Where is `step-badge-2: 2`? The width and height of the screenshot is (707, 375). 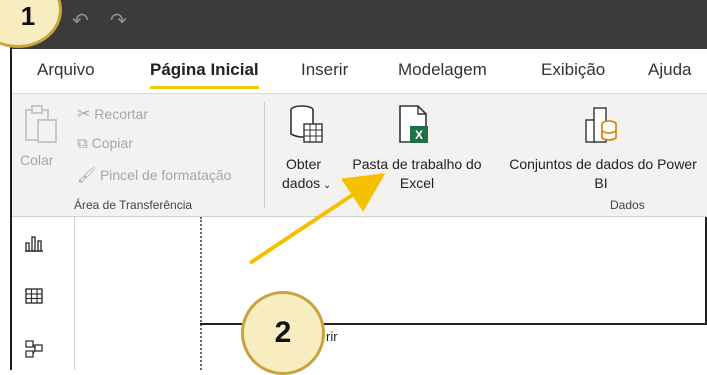 step-badge-2: 2 is located at coordinates (283, 333).